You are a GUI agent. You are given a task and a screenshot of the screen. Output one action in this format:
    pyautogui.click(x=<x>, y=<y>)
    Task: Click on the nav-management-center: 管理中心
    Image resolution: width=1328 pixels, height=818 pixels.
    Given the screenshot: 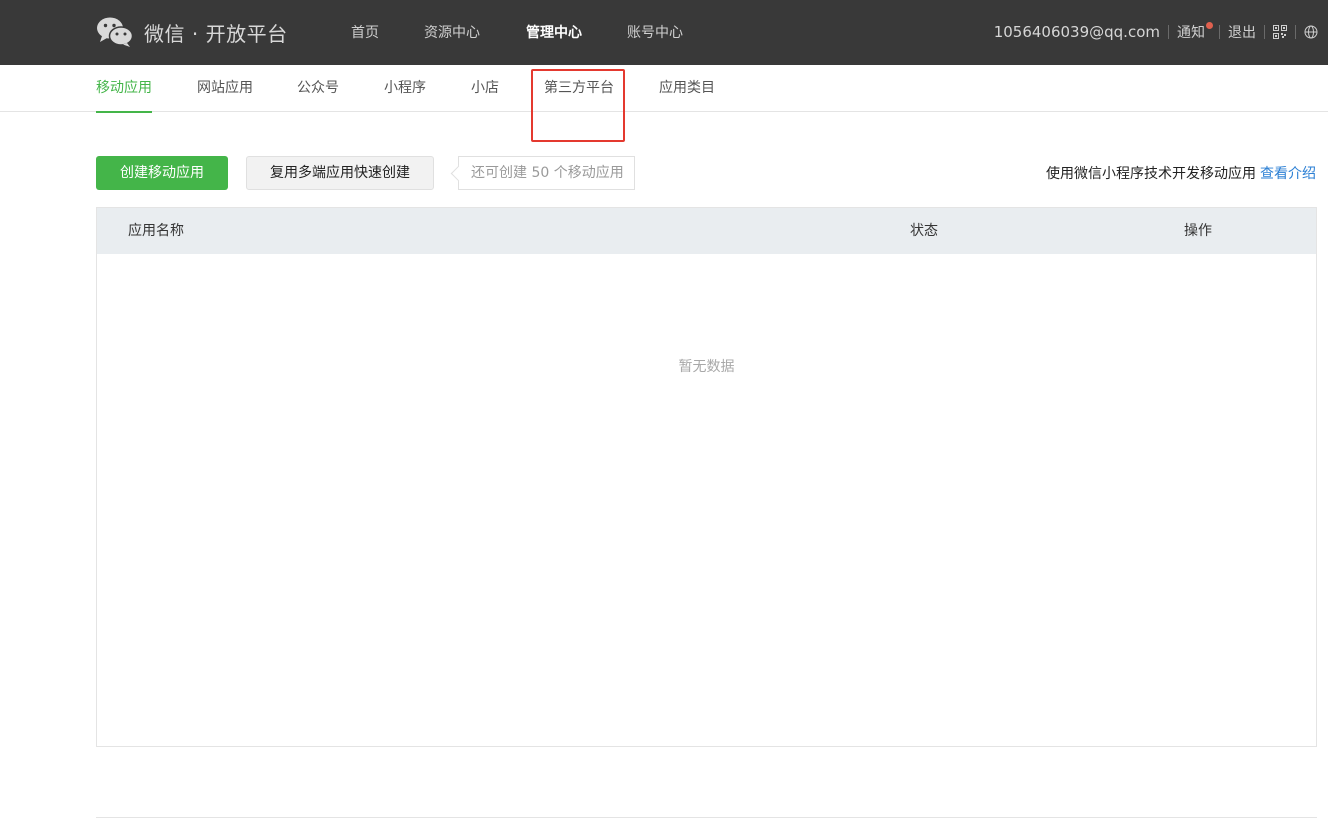 What is the action you would take?
    pyautogui.click(x=554, y=32)
    